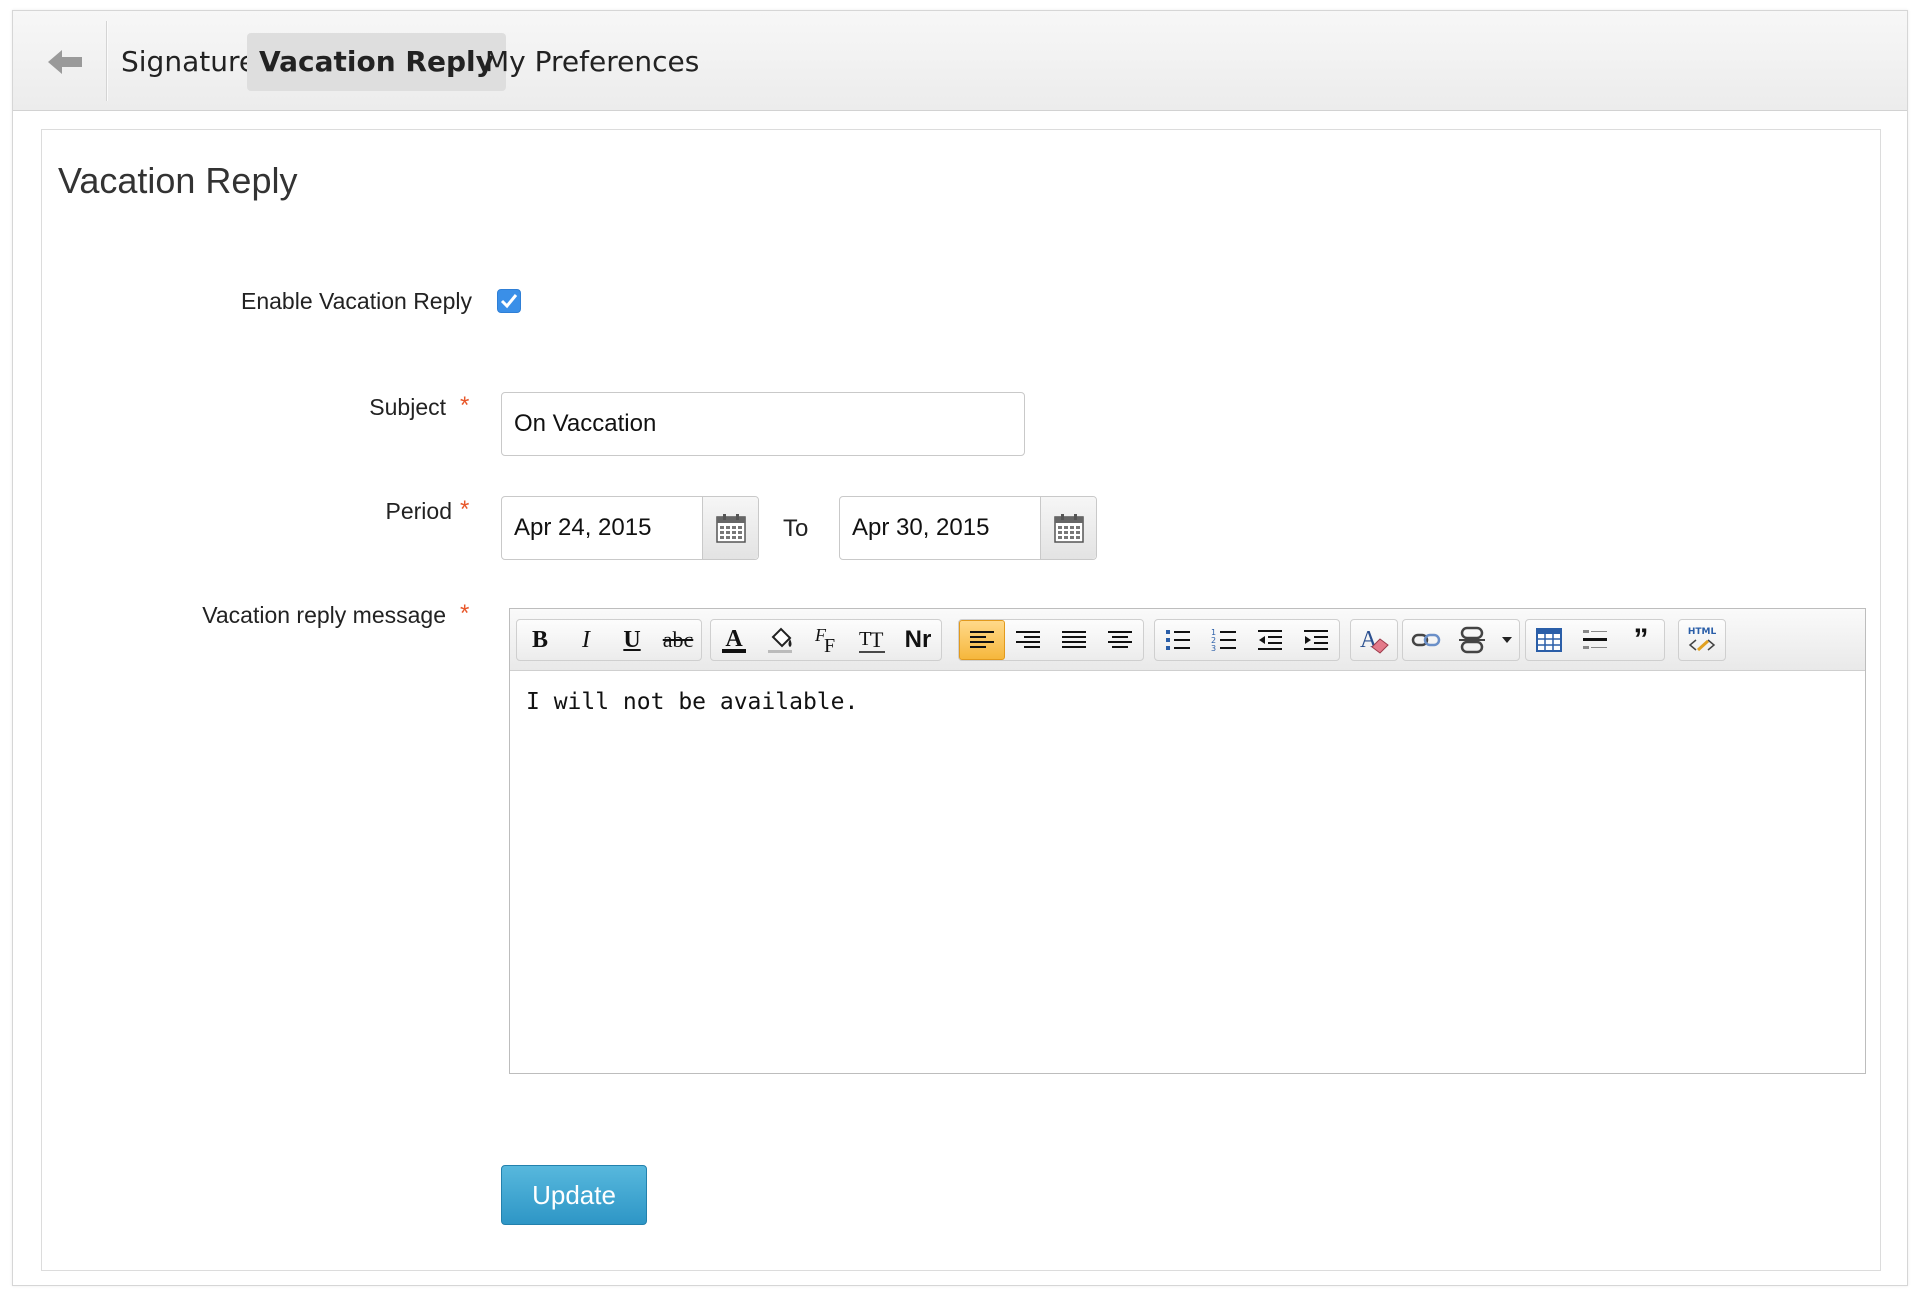 This screenshot has width=1918, height=1296. I want to click on html-source-label: HTML, so click(1702, 632).